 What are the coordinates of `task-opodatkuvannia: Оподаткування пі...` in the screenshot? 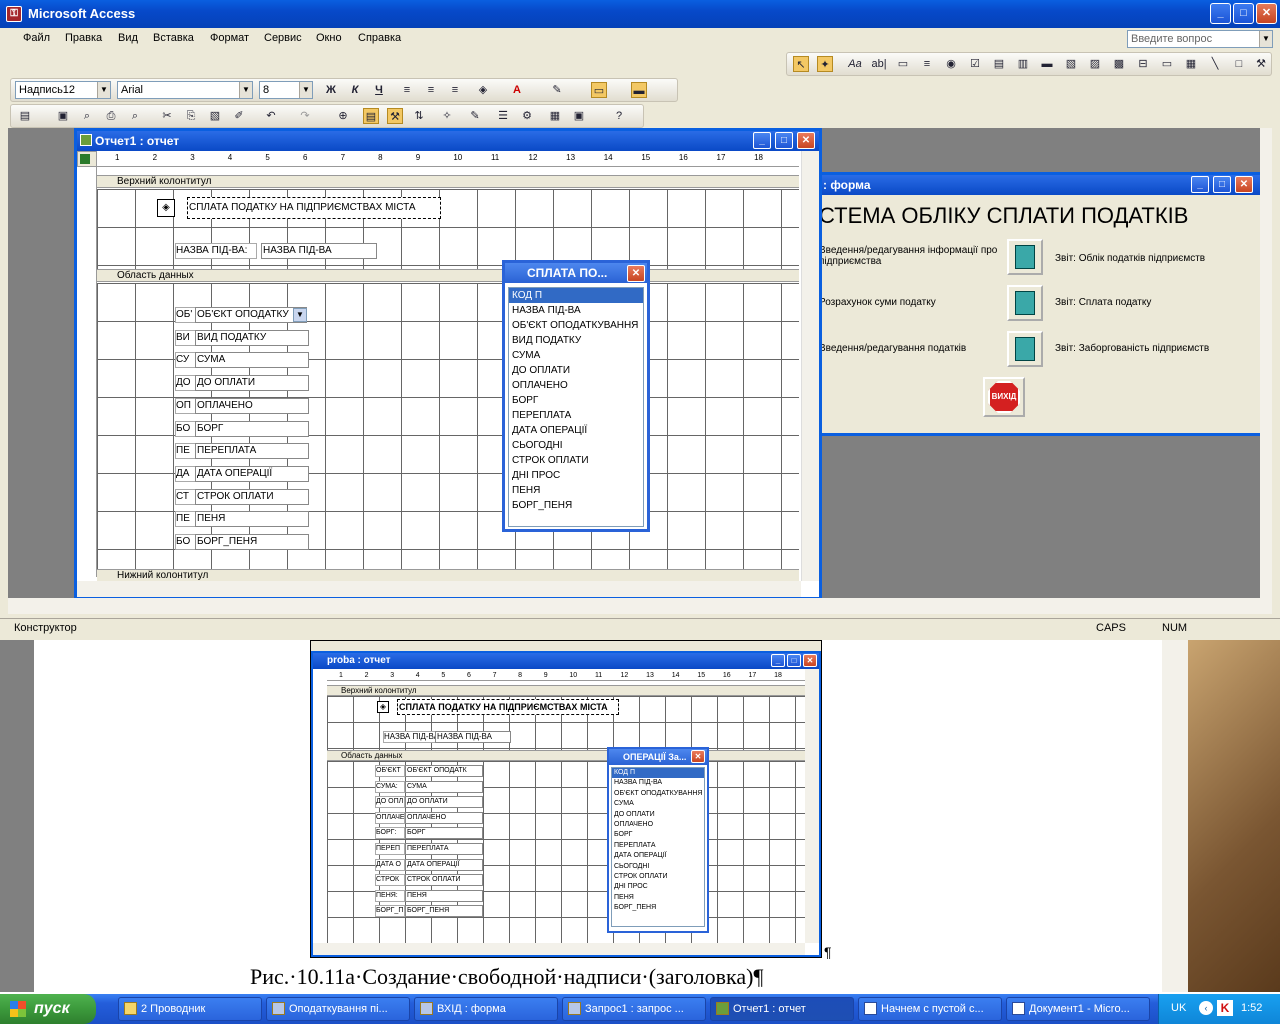 It's located at (338, 1009).